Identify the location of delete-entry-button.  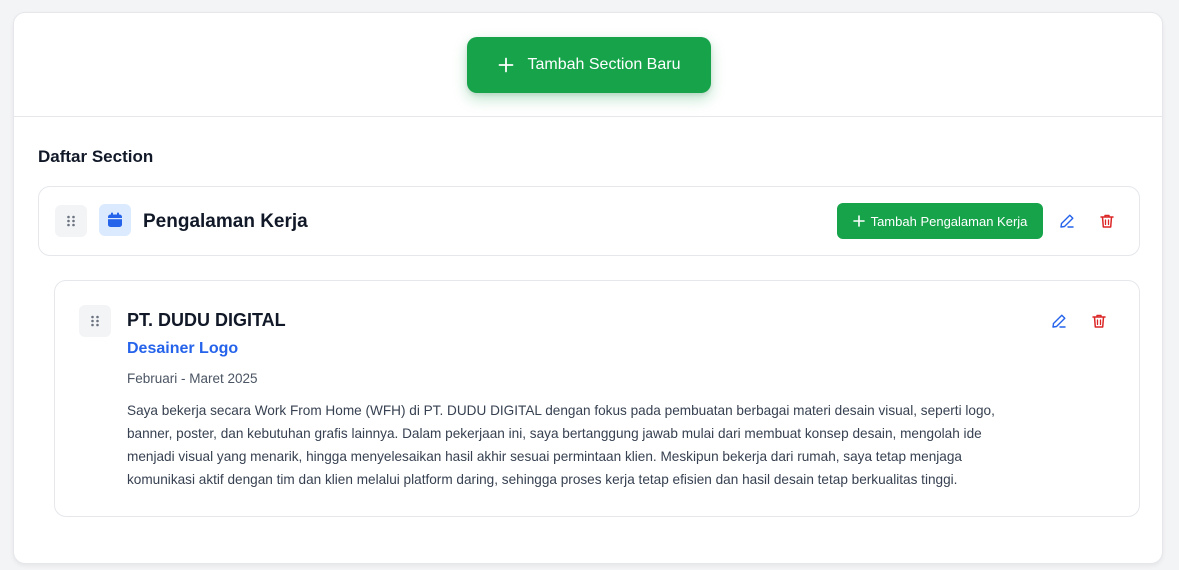
(1099, 321).